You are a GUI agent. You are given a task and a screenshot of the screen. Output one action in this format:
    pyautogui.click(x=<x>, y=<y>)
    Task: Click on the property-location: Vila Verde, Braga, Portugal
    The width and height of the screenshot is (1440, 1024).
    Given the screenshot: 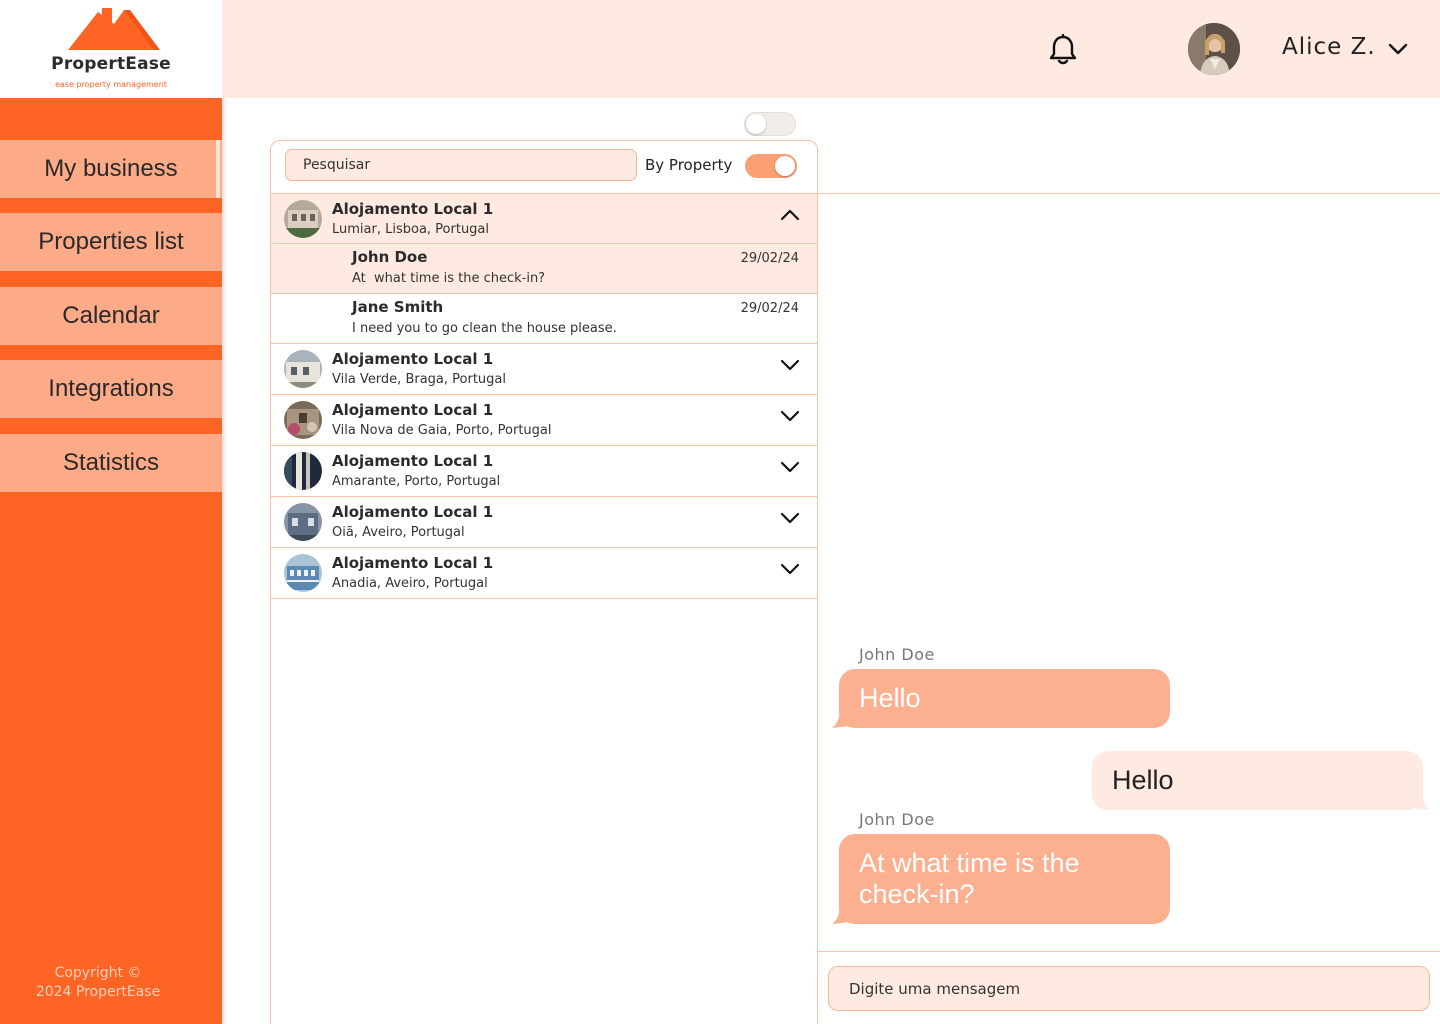 What is the action you would take?
    pyautogui.click(x=419, y=379)
    